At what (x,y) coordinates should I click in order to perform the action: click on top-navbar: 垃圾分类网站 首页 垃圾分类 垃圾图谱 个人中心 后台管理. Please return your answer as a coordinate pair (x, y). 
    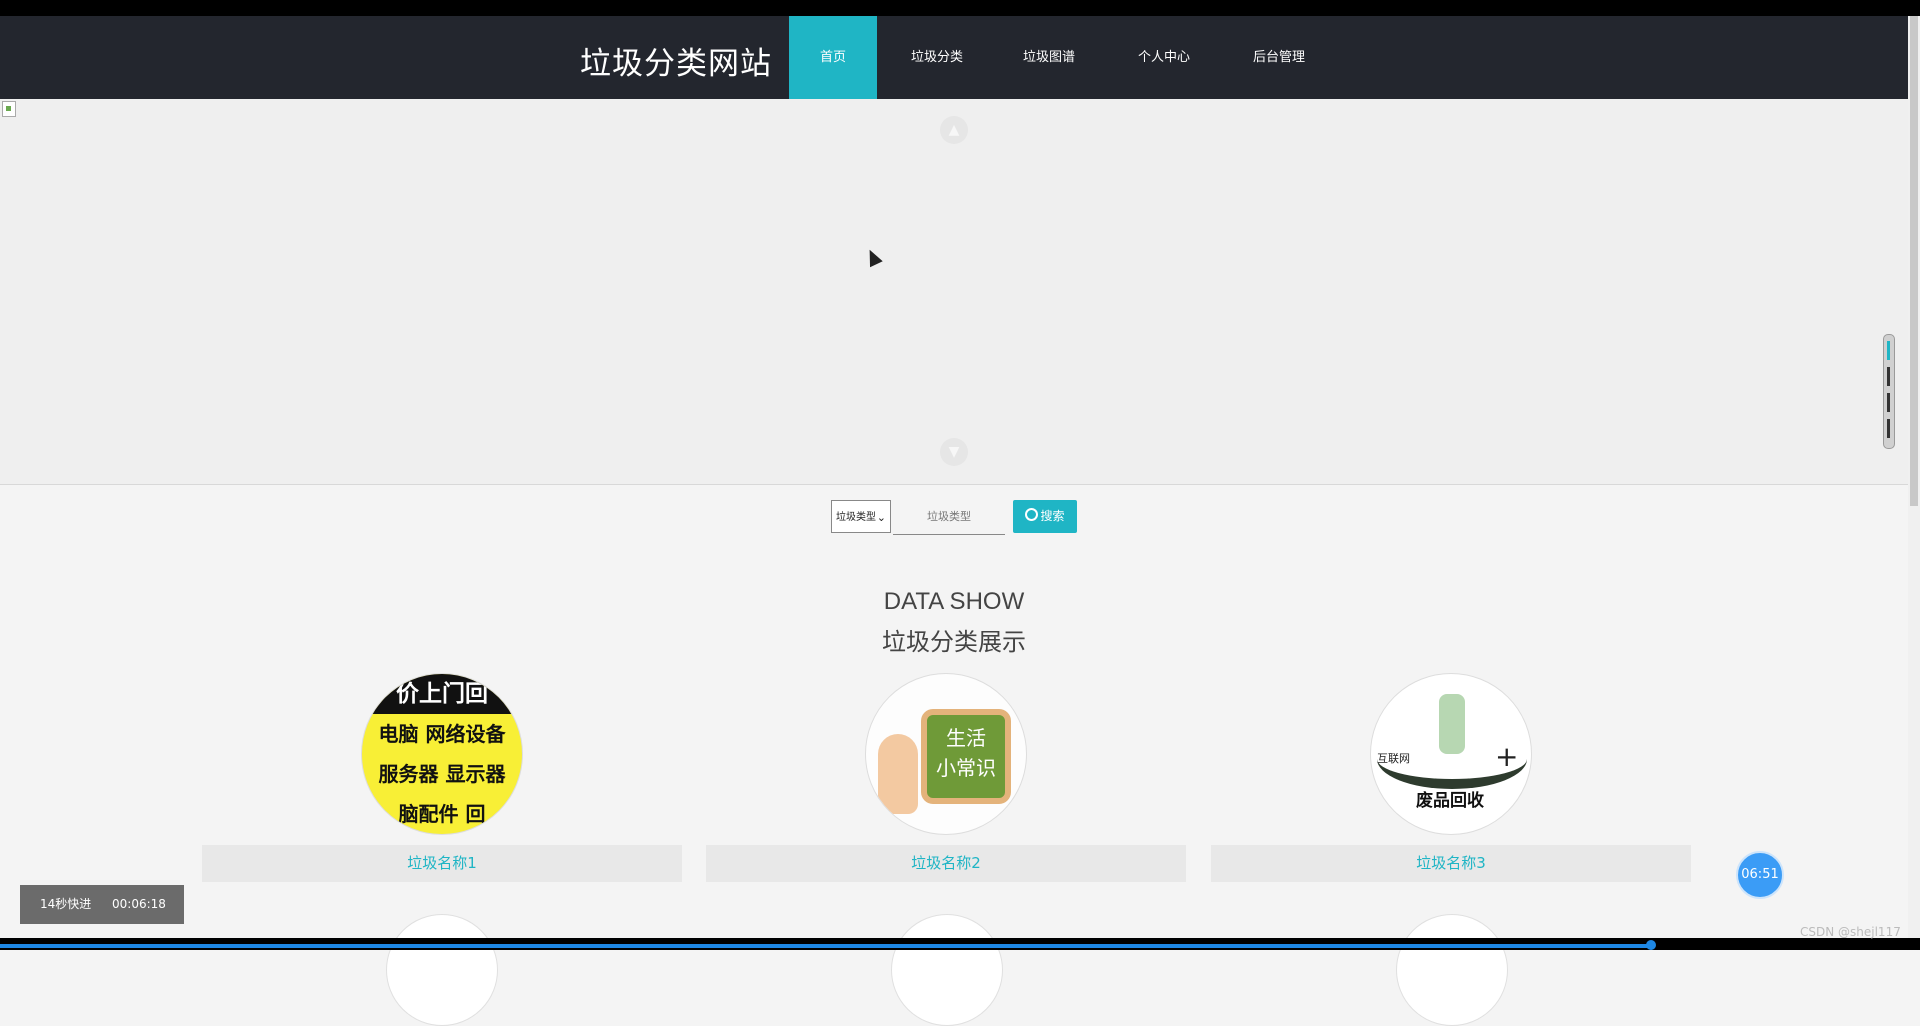
    Looking at the image, I should click on (954, 57).